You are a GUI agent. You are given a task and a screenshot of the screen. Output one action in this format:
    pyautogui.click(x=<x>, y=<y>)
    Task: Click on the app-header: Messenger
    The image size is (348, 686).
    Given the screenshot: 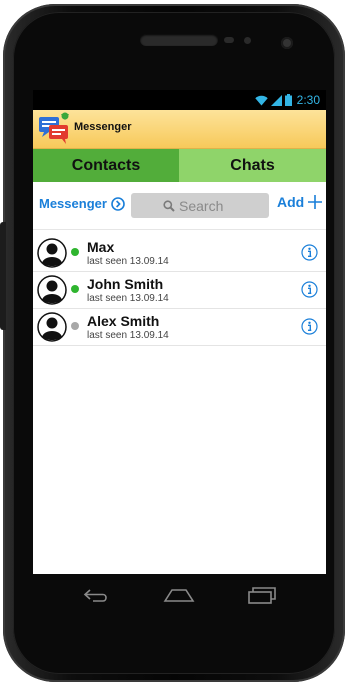 What is the action you would take?
    pyautogui.click(x=179, y=129)
    